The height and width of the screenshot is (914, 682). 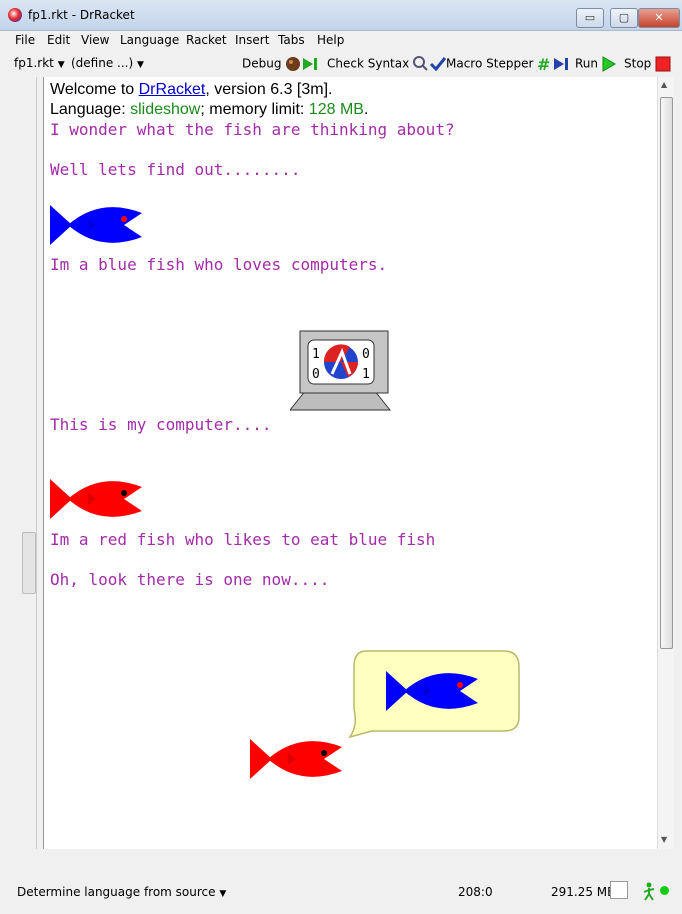 I want to click on maximize-button: ▢, so click(x=624, y=18).